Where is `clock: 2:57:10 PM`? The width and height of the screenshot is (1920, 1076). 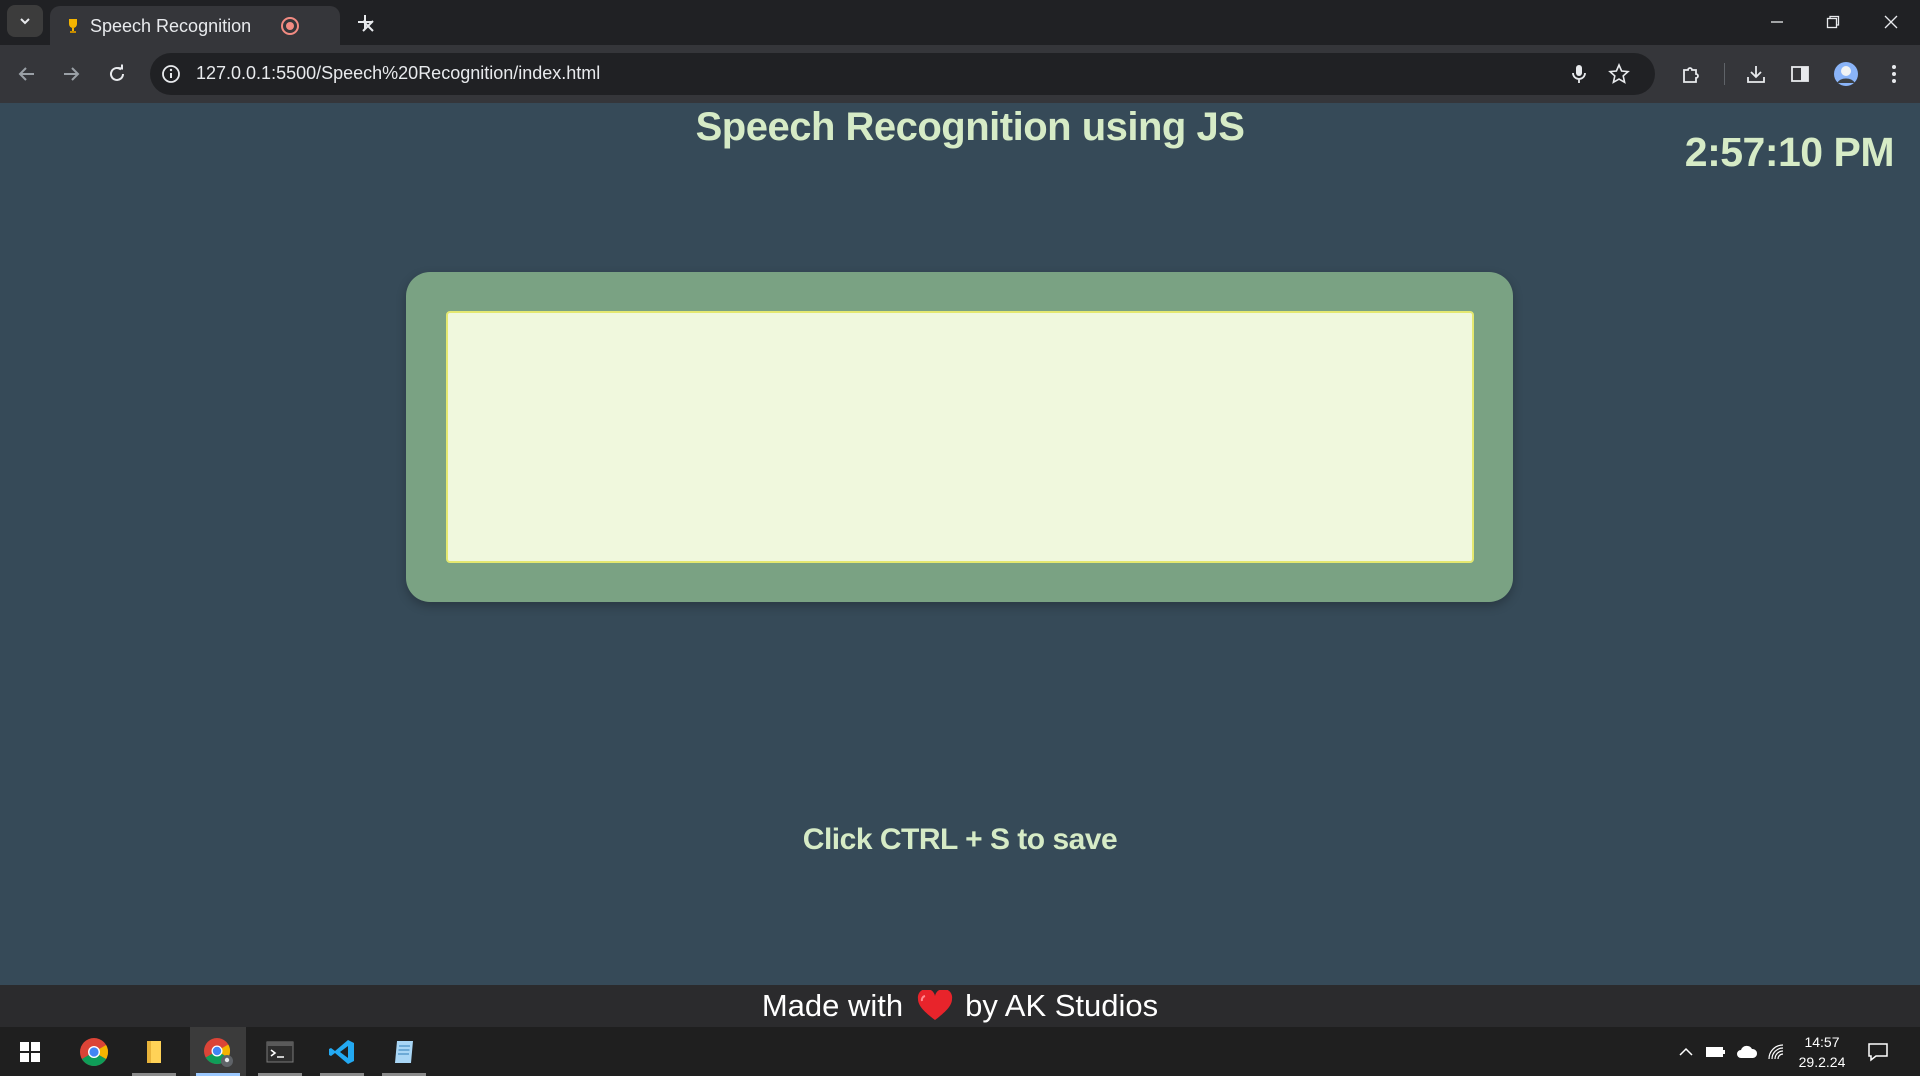
clock: 2:57:10 PM is located at coordinates (1789, 152).